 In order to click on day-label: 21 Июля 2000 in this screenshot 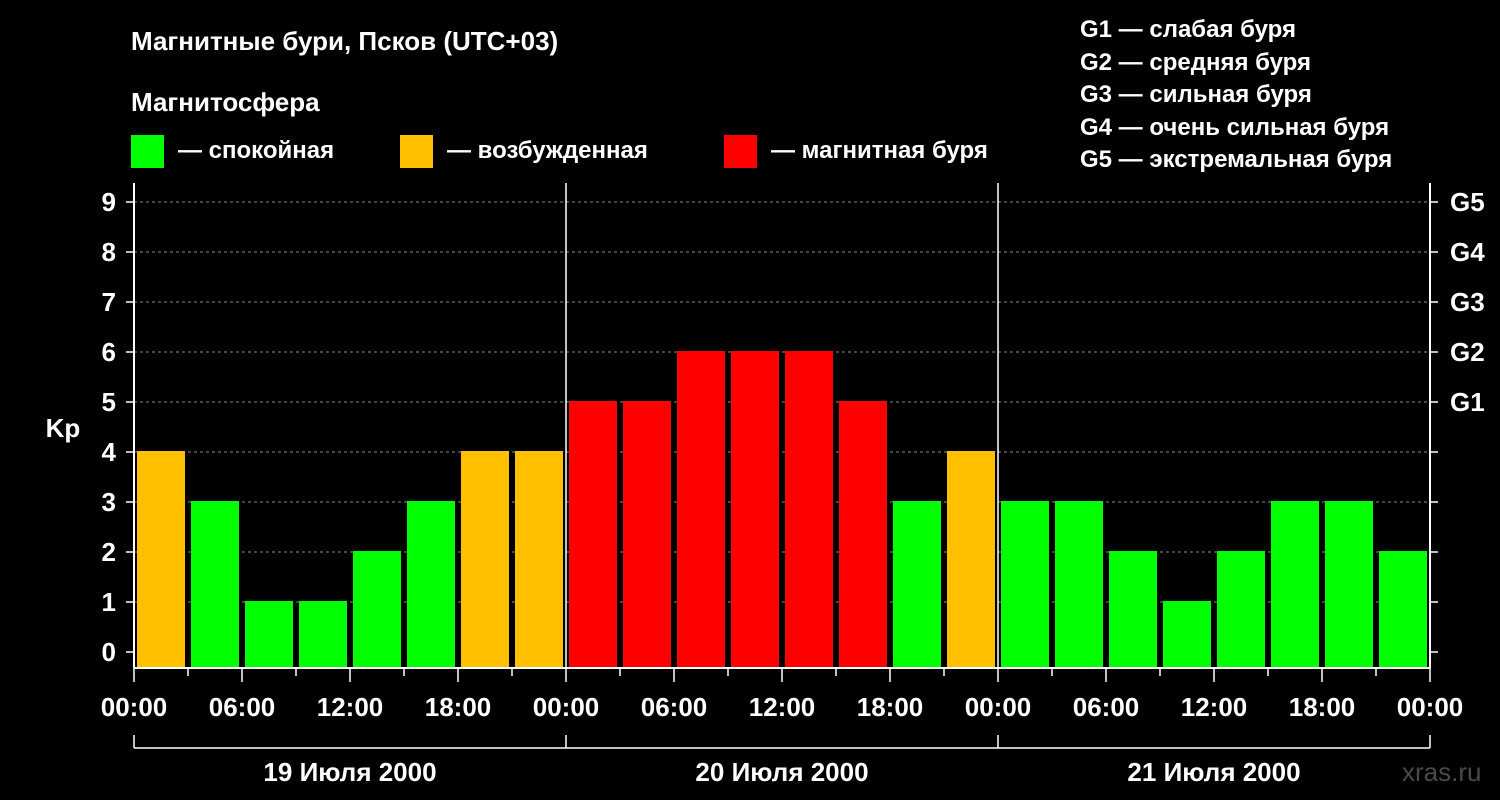, I will do `click(1213, 772)`.